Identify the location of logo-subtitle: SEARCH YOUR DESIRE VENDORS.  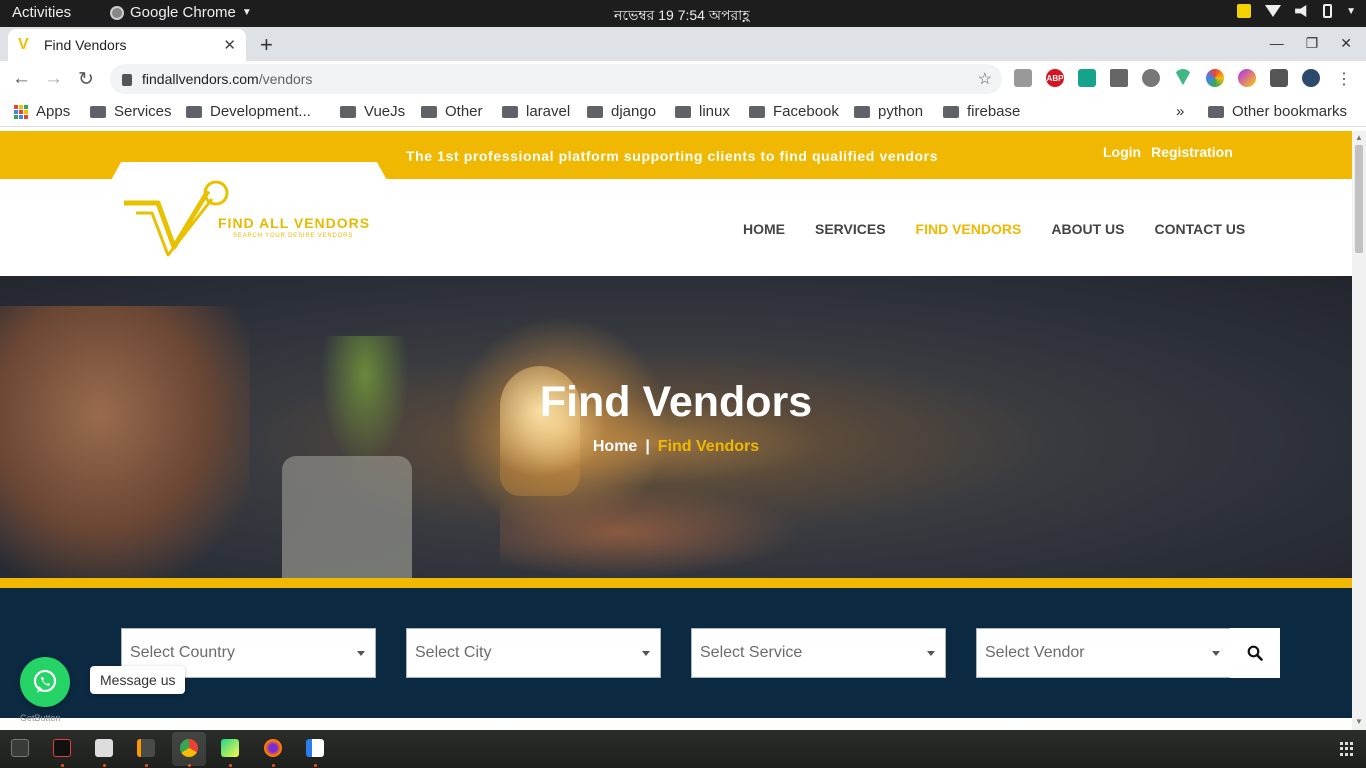
(293, 236).